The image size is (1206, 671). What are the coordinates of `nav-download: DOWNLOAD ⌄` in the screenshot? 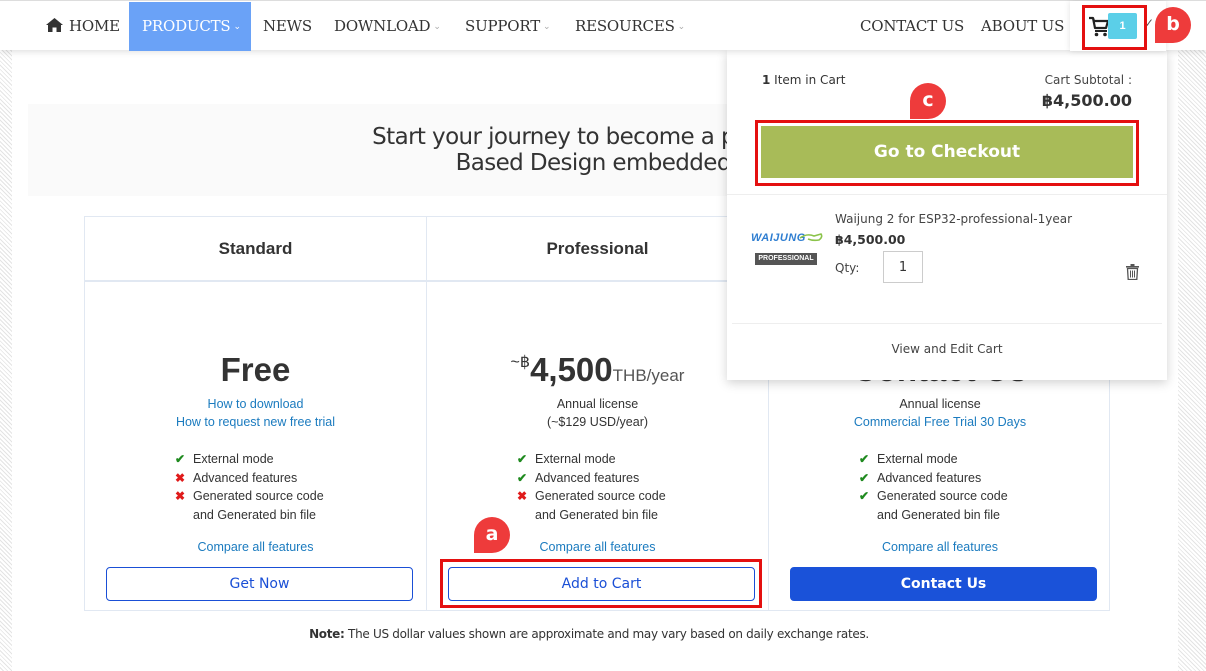 It's located at (387, 26).